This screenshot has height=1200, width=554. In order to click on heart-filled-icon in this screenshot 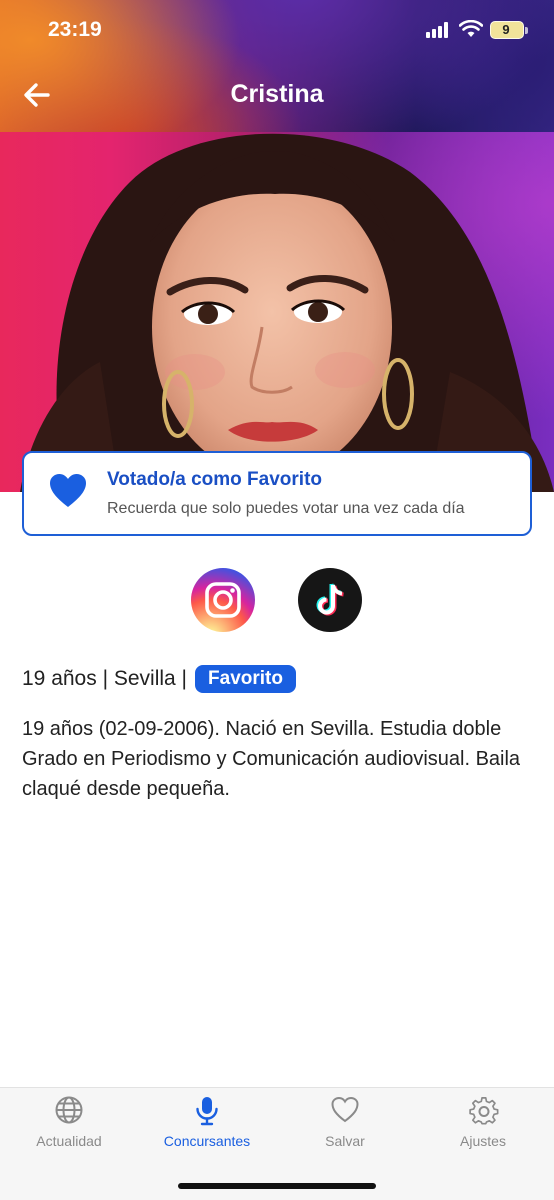, I will do `click(68, 490)`.